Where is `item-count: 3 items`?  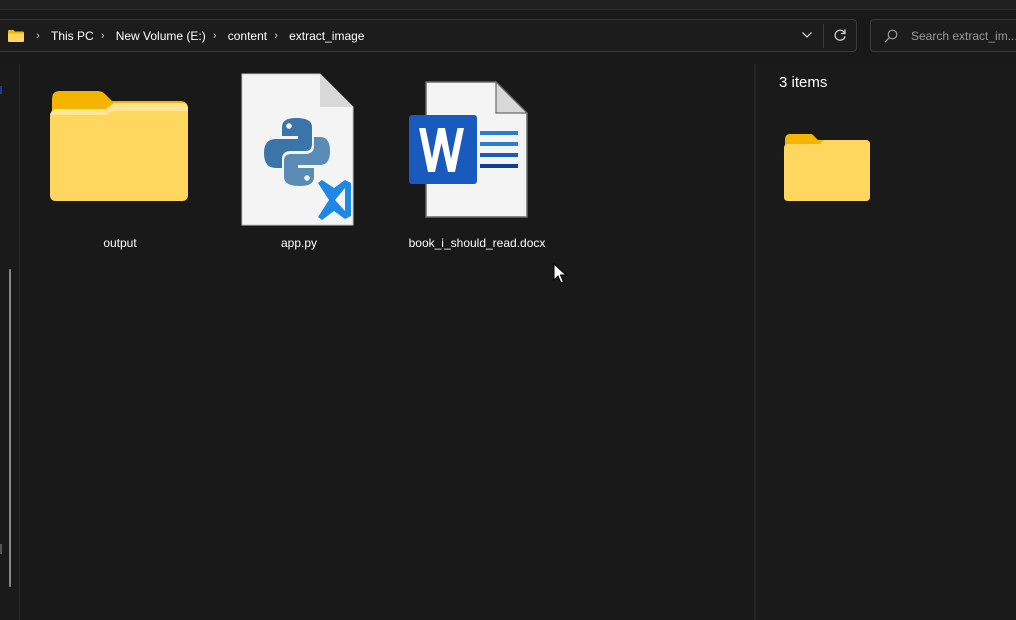
item-count: 3 items is located at coordinates (803, 82).